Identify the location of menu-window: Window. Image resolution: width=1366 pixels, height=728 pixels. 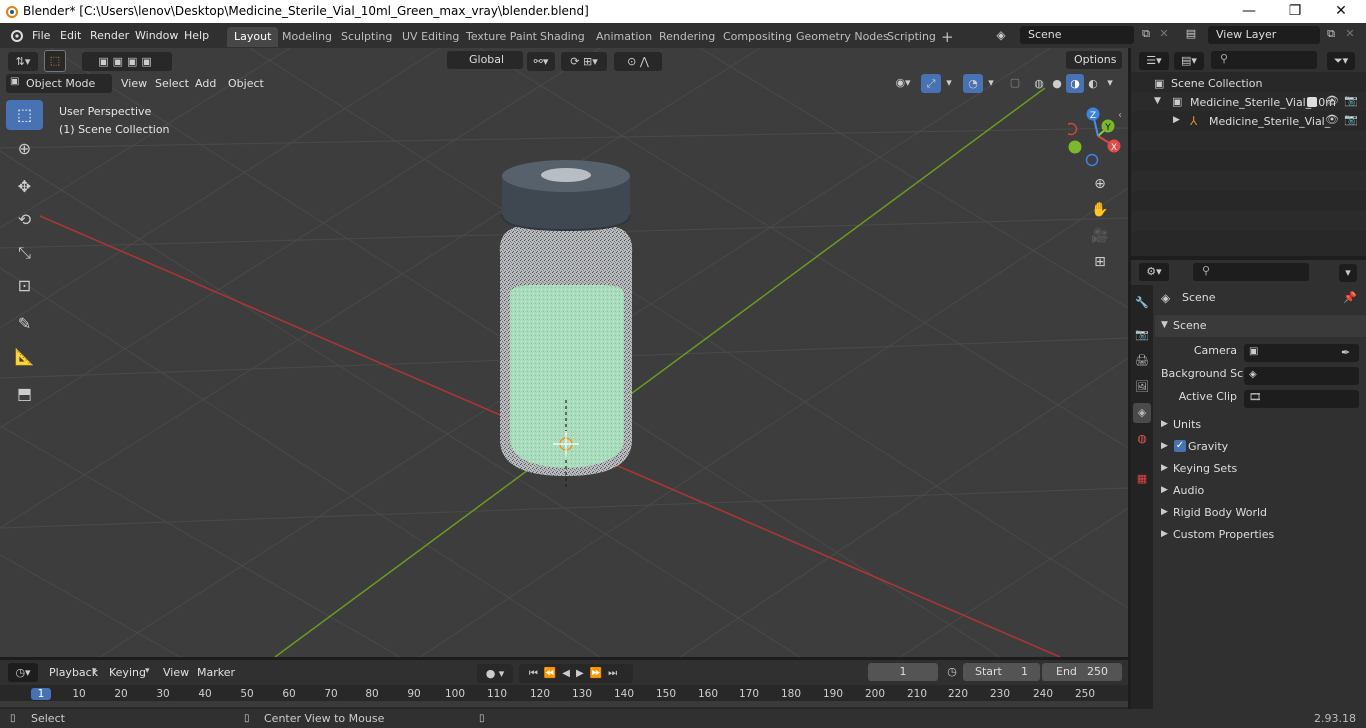
(156, 35).